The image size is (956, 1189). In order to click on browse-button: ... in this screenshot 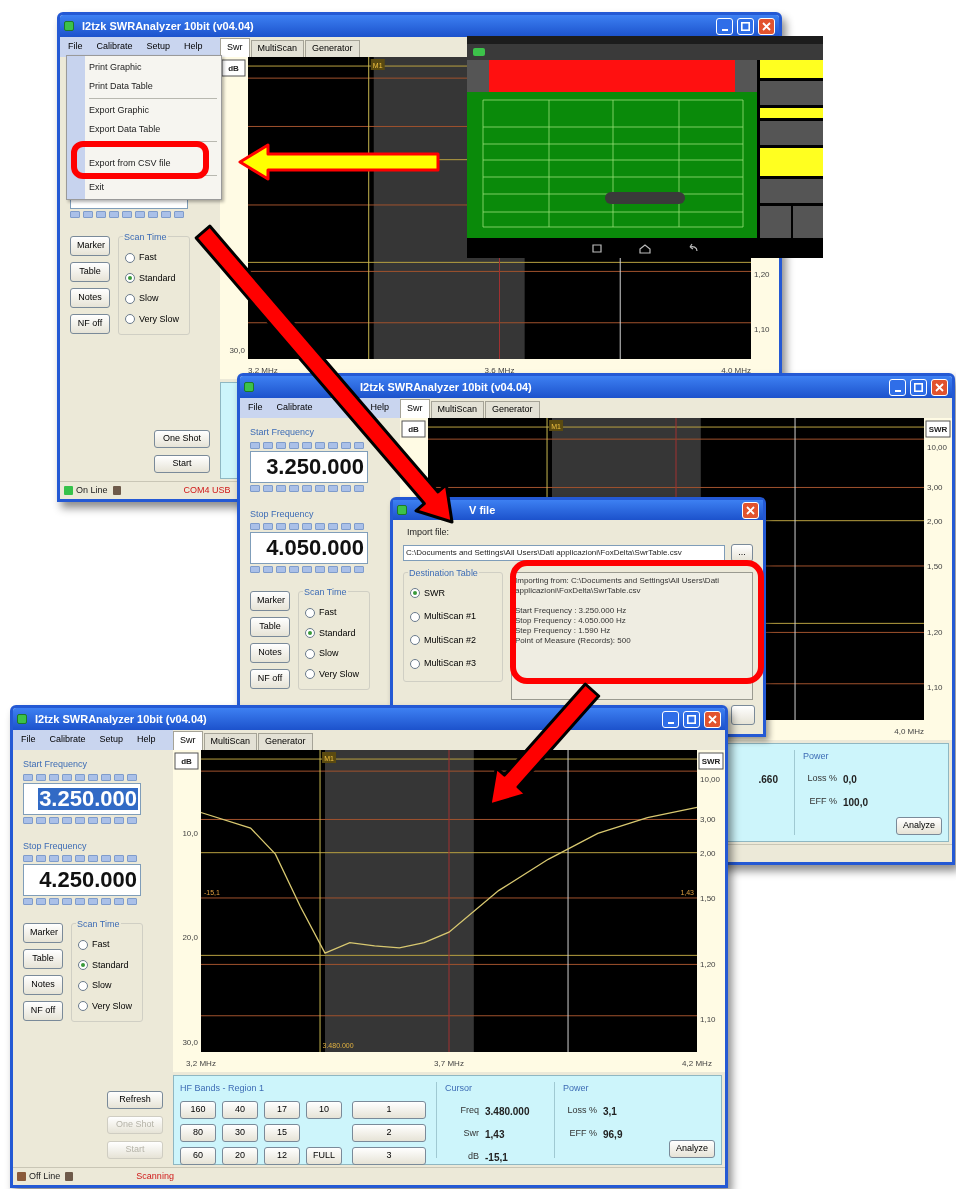, I will do `click(742, 552)`.